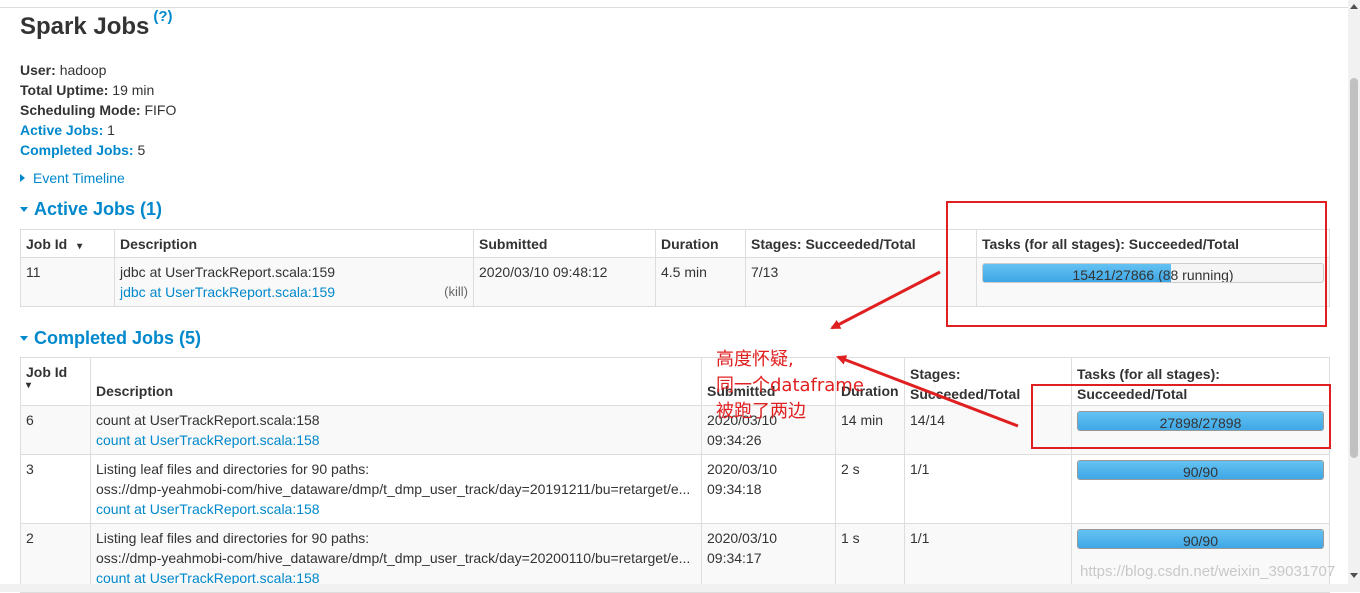  Describe the element at coordinates (1354, 268) in the screenshot. I see `scroll-thumb` at that location.